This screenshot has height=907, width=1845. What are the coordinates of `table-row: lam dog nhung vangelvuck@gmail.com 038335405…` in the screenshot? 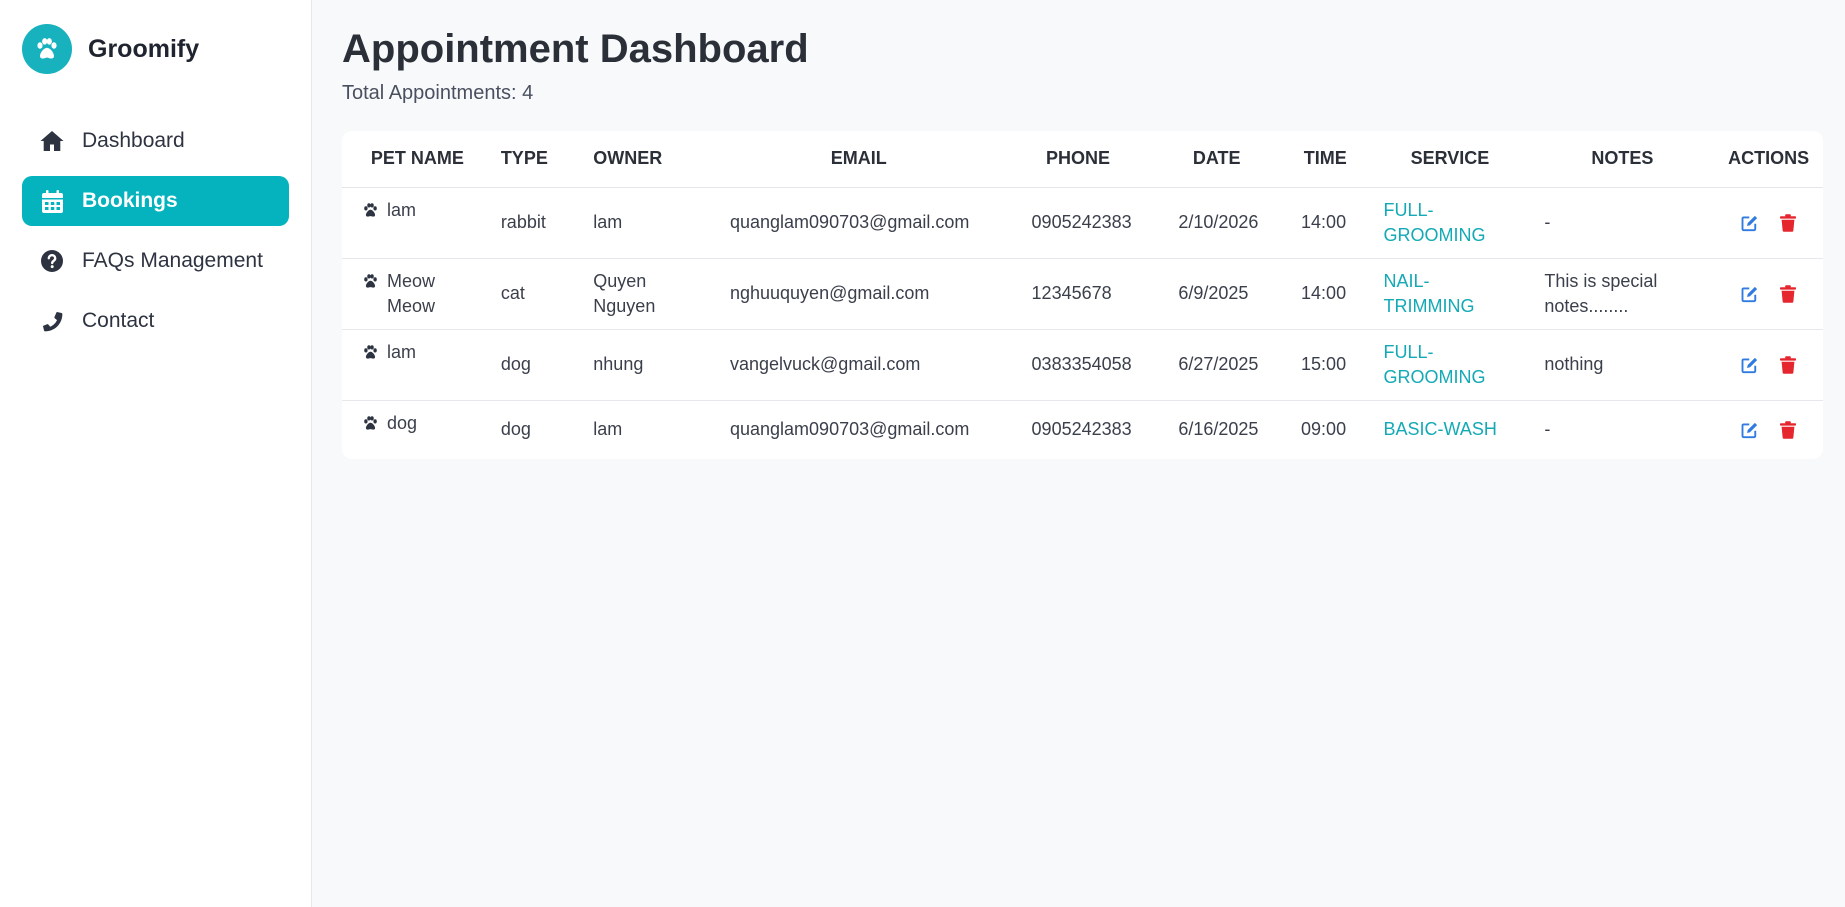 It's located at (1082, 365).